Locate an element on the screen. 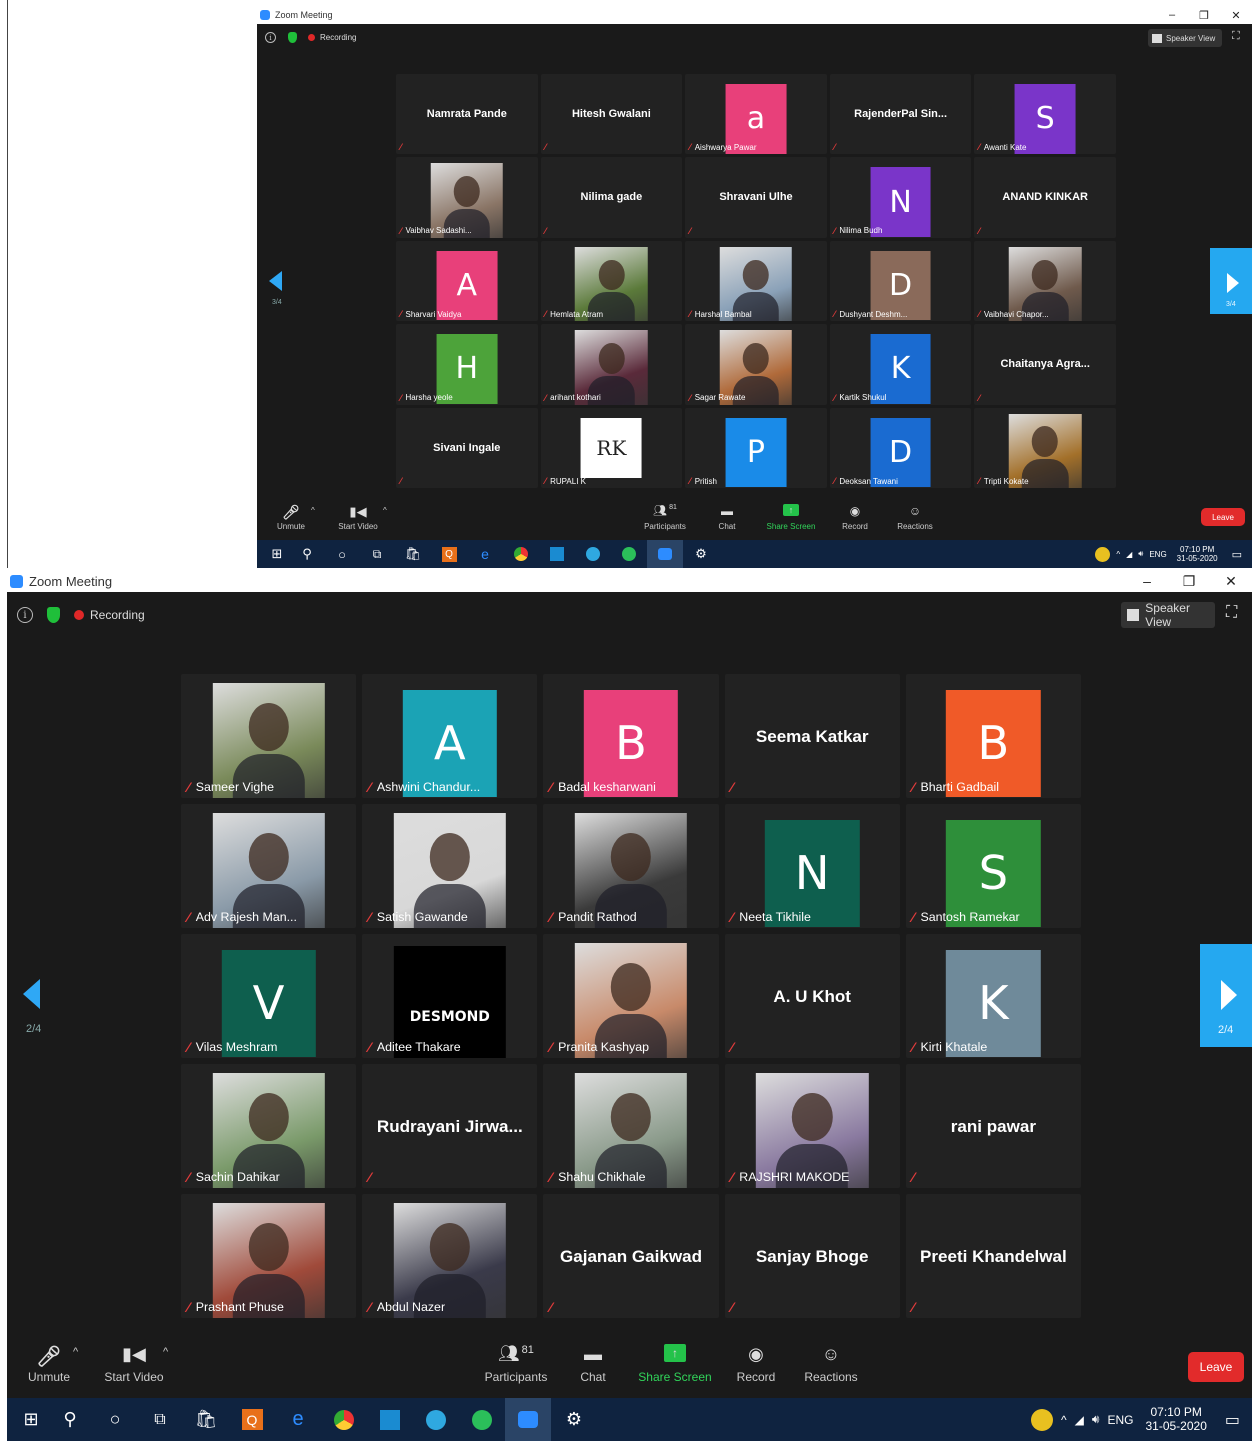  participant-tile: ⁄ Shahu Chikhale is located at coordinates (631, 1126).